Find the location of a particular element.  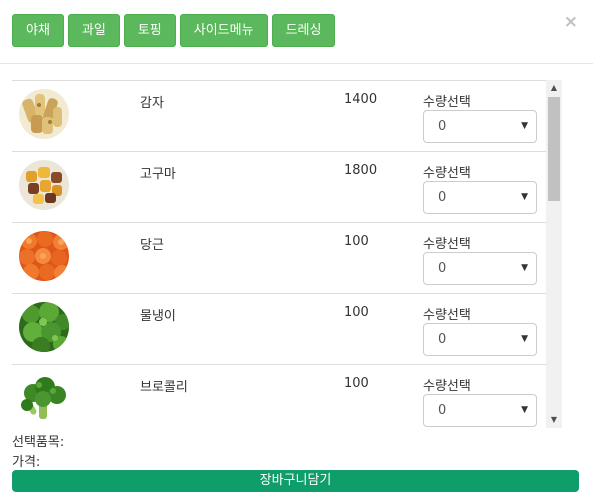

product-name: 고구마 is located at coordinates (158, 174).